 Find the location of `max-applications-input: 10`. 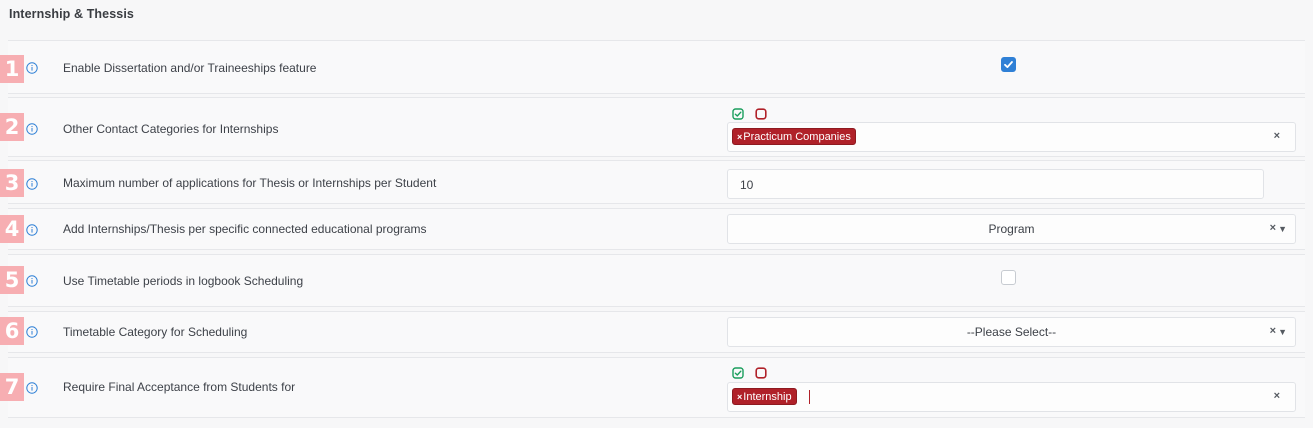

max-applications-input: 10 is located at coordinates (995, 184).